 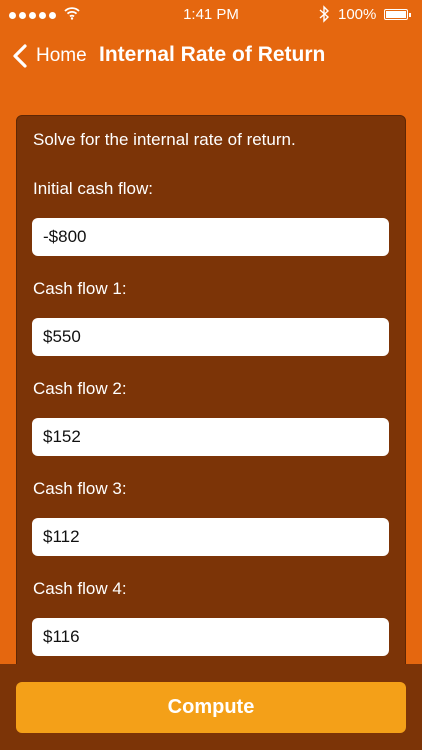 I want to click on bottom-action-bar: Compute, so click(x=211, y=707).